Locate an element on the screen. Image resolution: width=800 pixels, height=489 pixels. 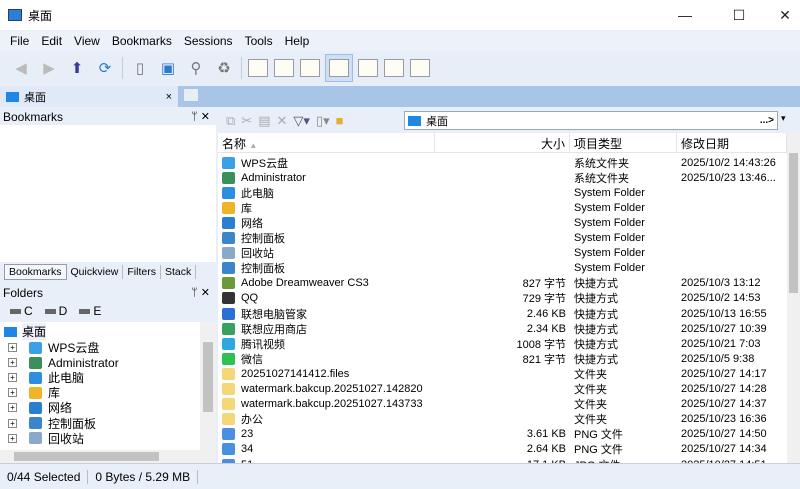
folders-title: Folders is located at coordinates (23, 292).